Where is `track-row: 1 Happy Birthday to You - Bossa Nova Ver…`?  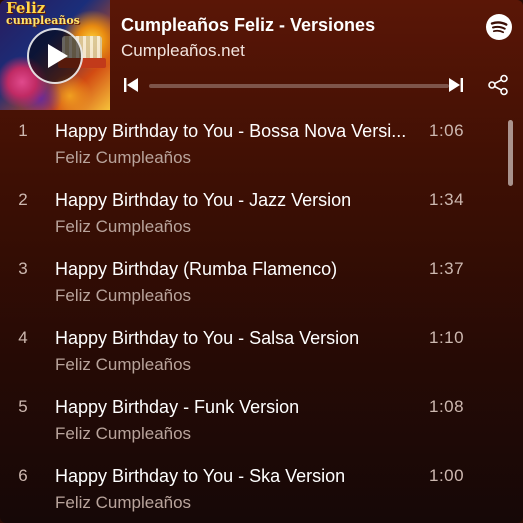
track-row: 1 Happy Birthday to You - Bossa Nova Ver… is located at coordinates (250, 144).